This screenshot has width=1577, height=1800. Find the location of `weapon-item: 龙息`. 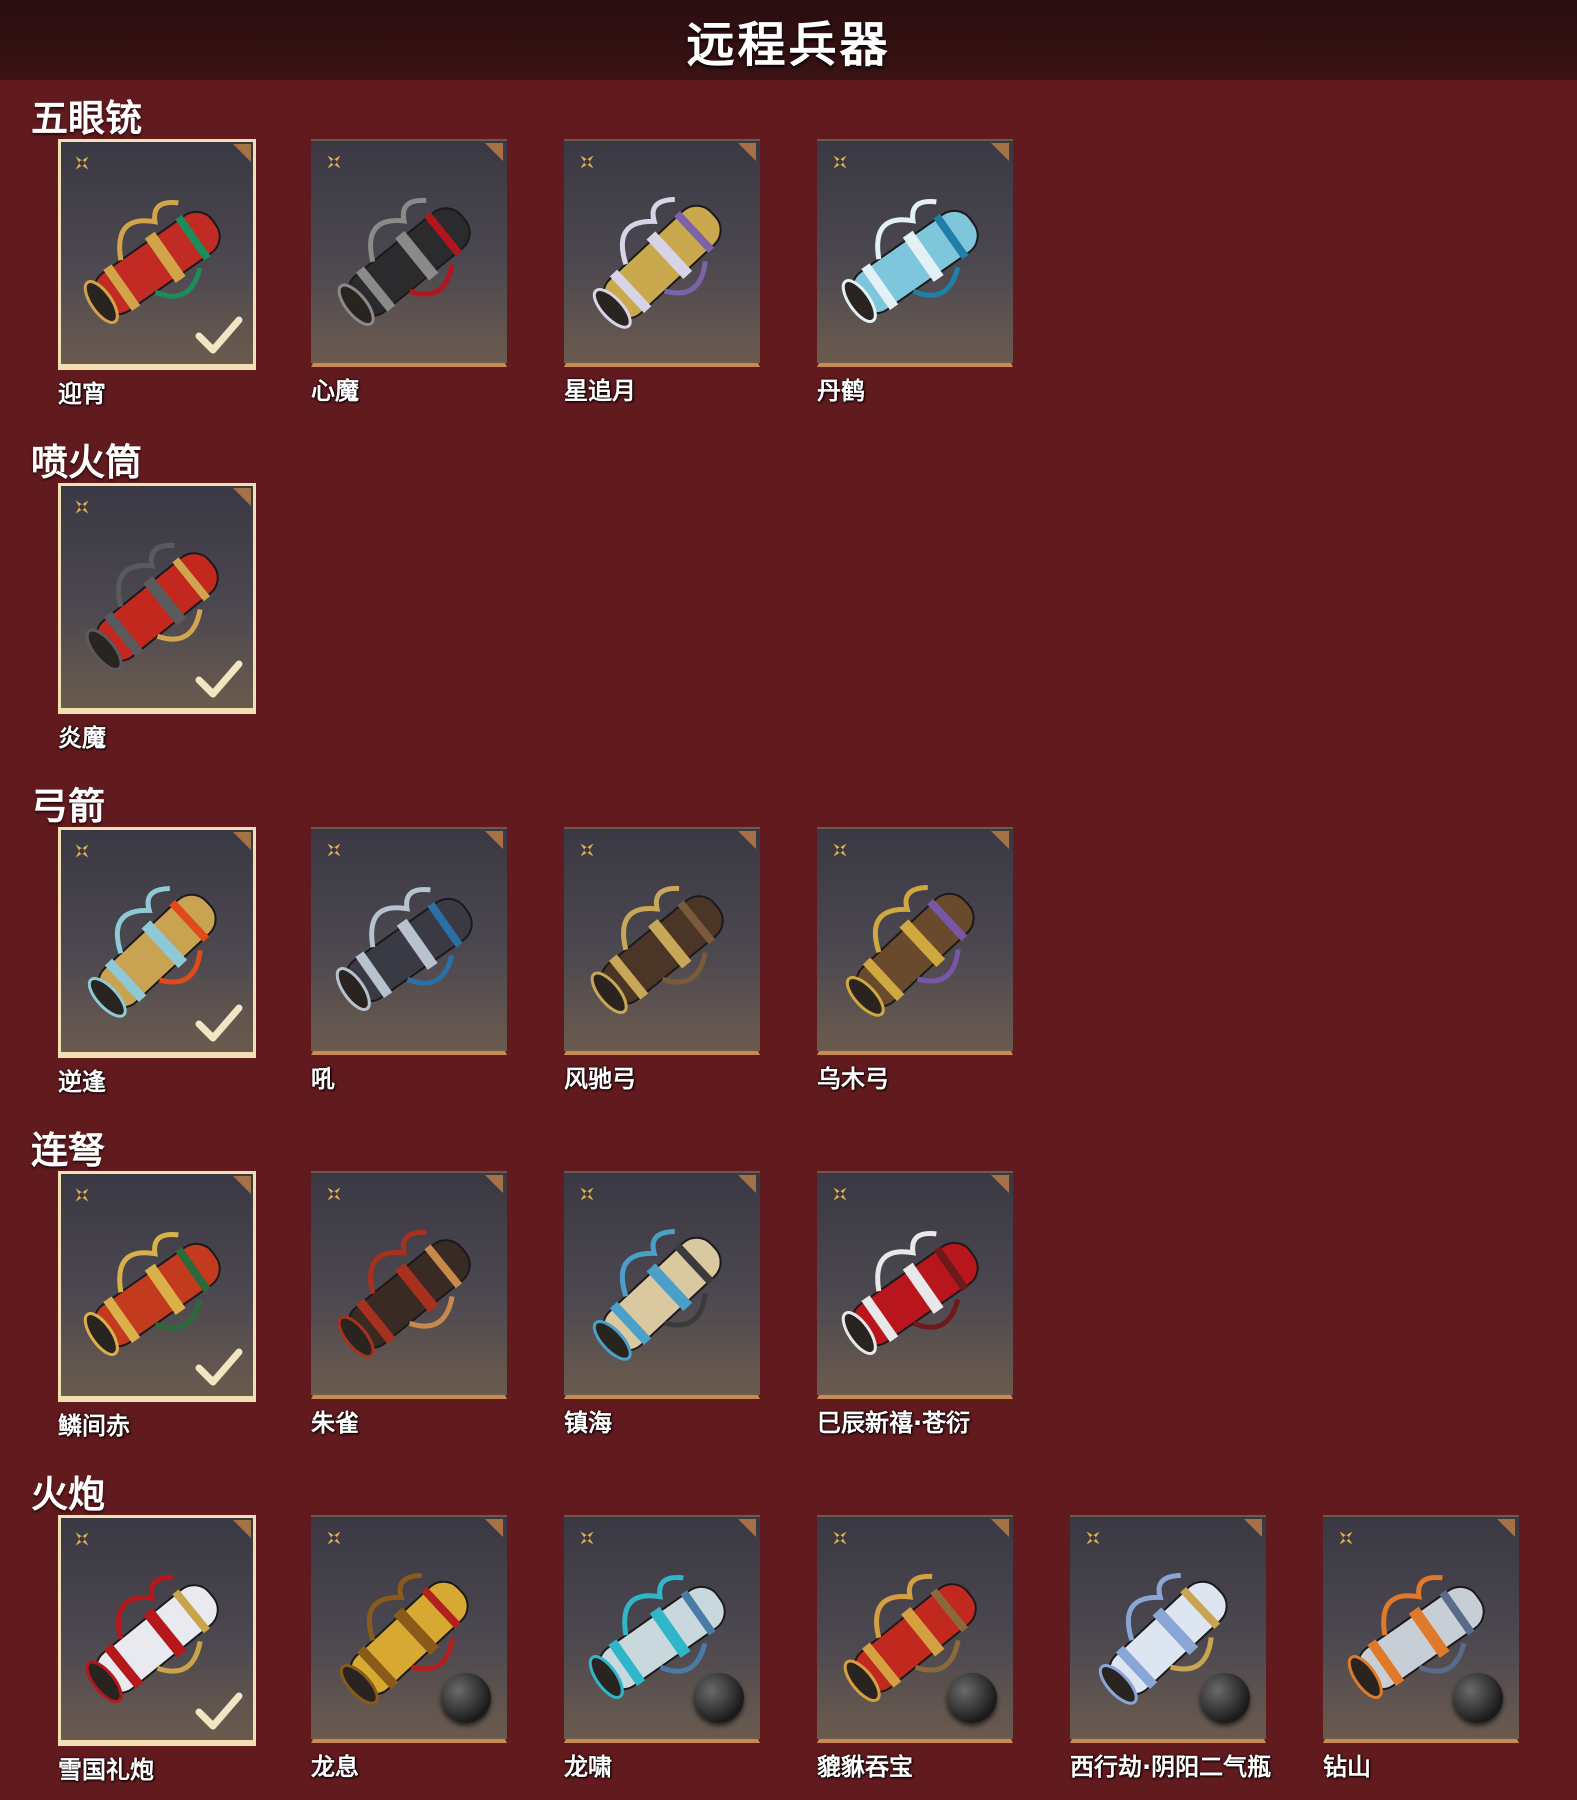

weapon-item: 龙息 is located at coordinates (409, 1648).